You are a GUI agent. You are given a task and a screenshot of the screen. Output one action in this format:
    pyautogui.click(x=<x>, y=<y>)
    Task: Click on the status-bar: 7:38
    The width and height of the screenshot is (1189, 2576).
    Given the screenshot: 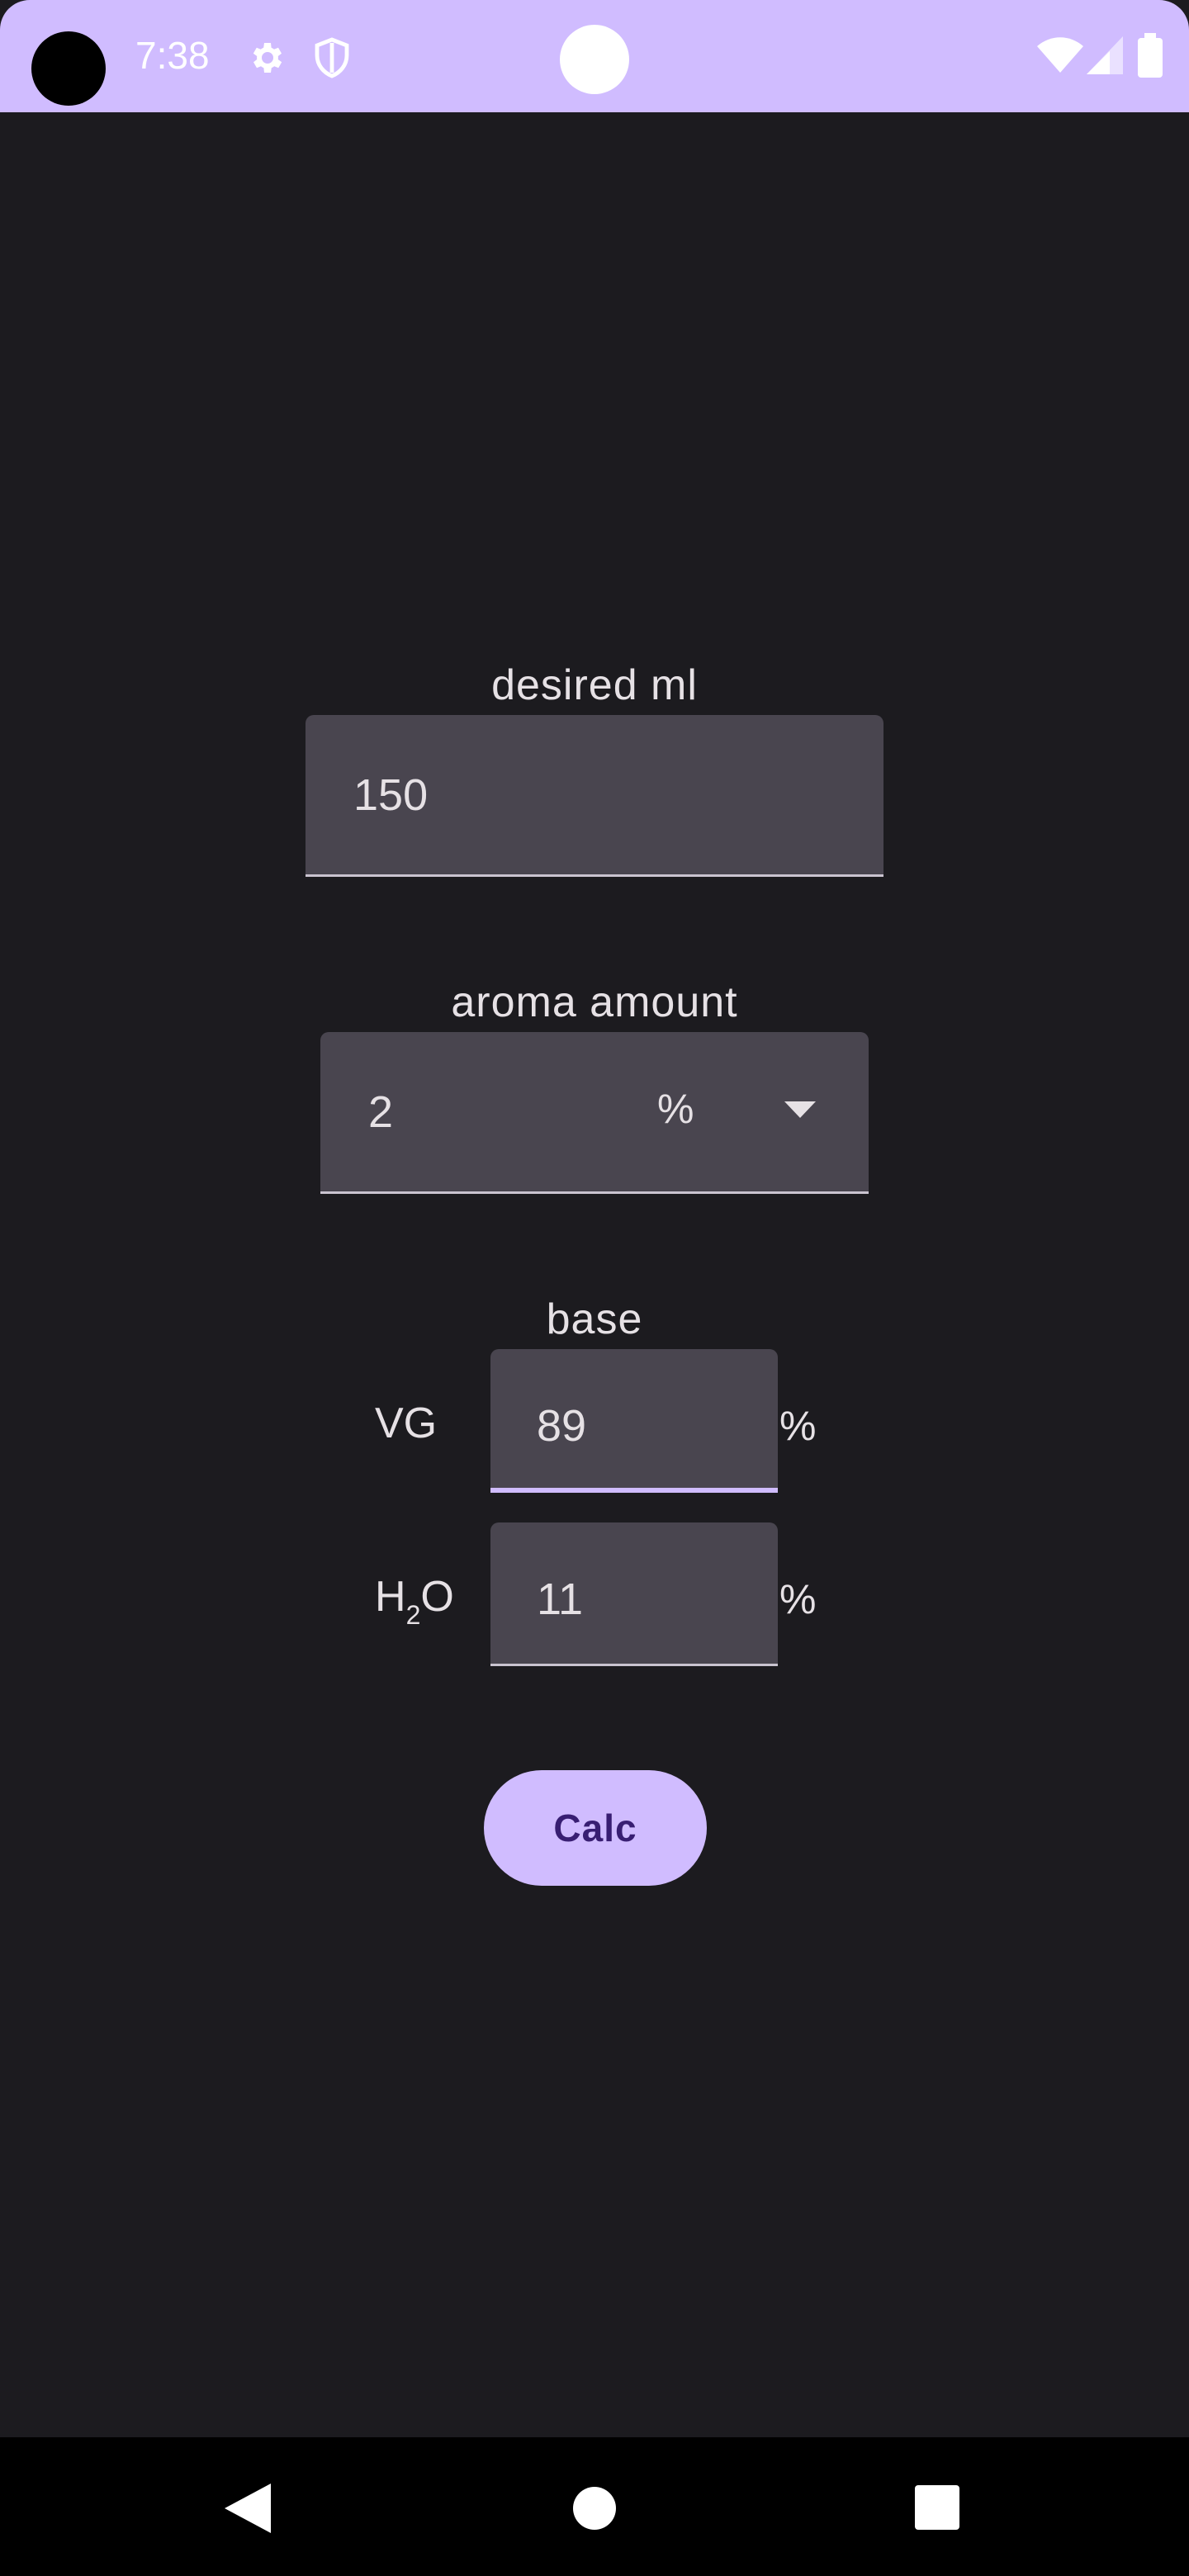 What is the action you would take?
    pyautogui.click(x=594, y=56)
    